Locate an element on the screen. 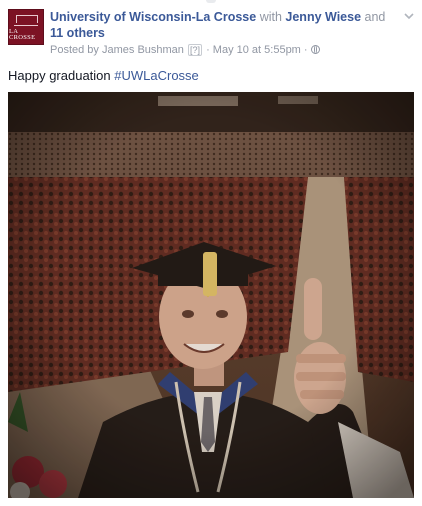 The height and width of the screenshot is (506, 422). timestamp-link: May 10 at 5:55pm is located at coordinates (257, 50).